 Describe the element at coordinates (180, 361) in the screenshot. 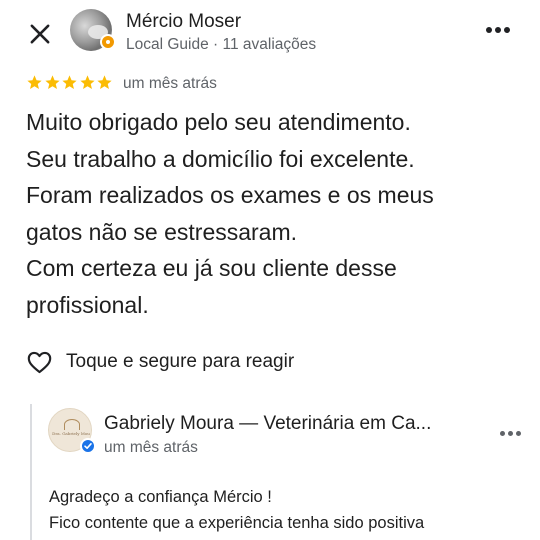

I see `react-label: Toque e segure para reagir` at that location.